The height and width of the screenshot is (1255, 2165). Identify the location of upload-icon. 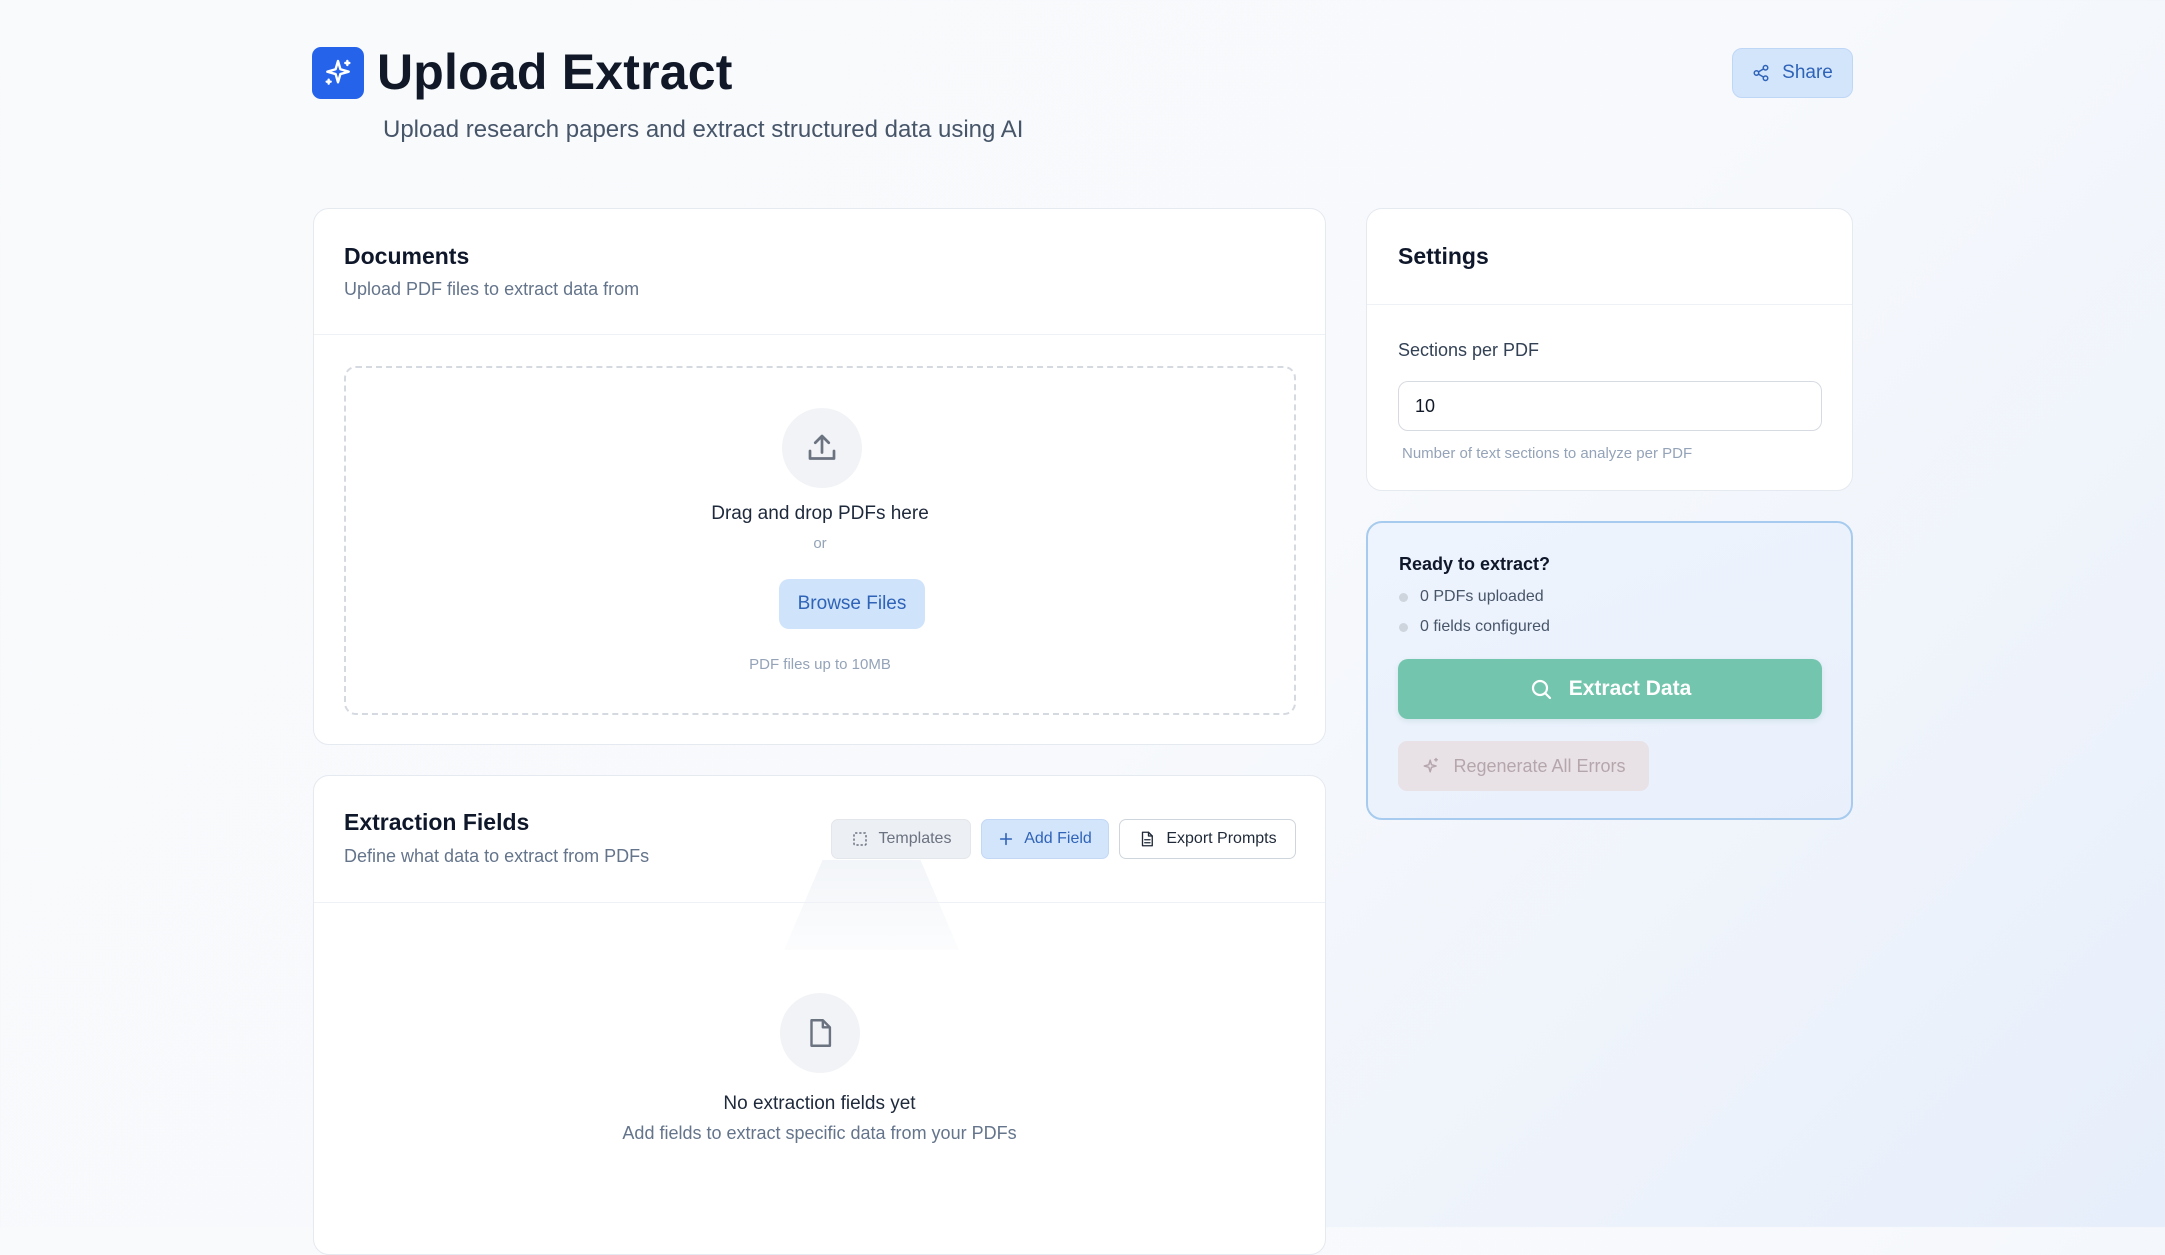
(822, 447).